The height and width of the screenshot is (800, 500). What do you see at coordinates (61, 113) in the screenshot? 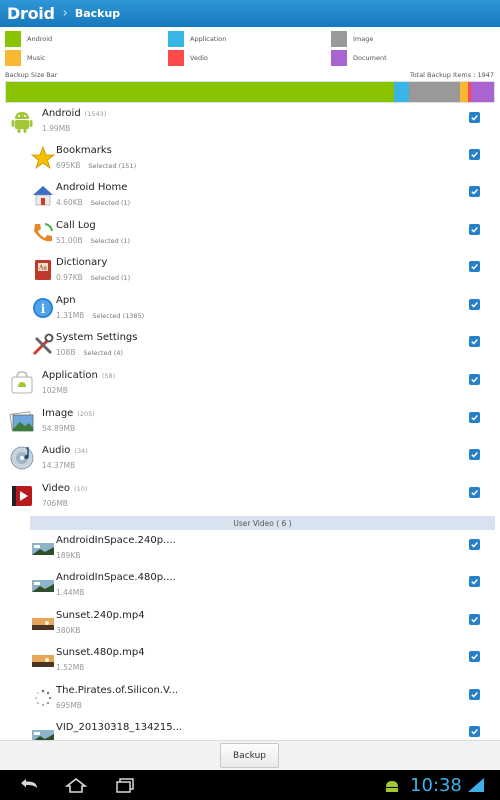
I see `row-name-text: Android` at bounding box center [61, 113].